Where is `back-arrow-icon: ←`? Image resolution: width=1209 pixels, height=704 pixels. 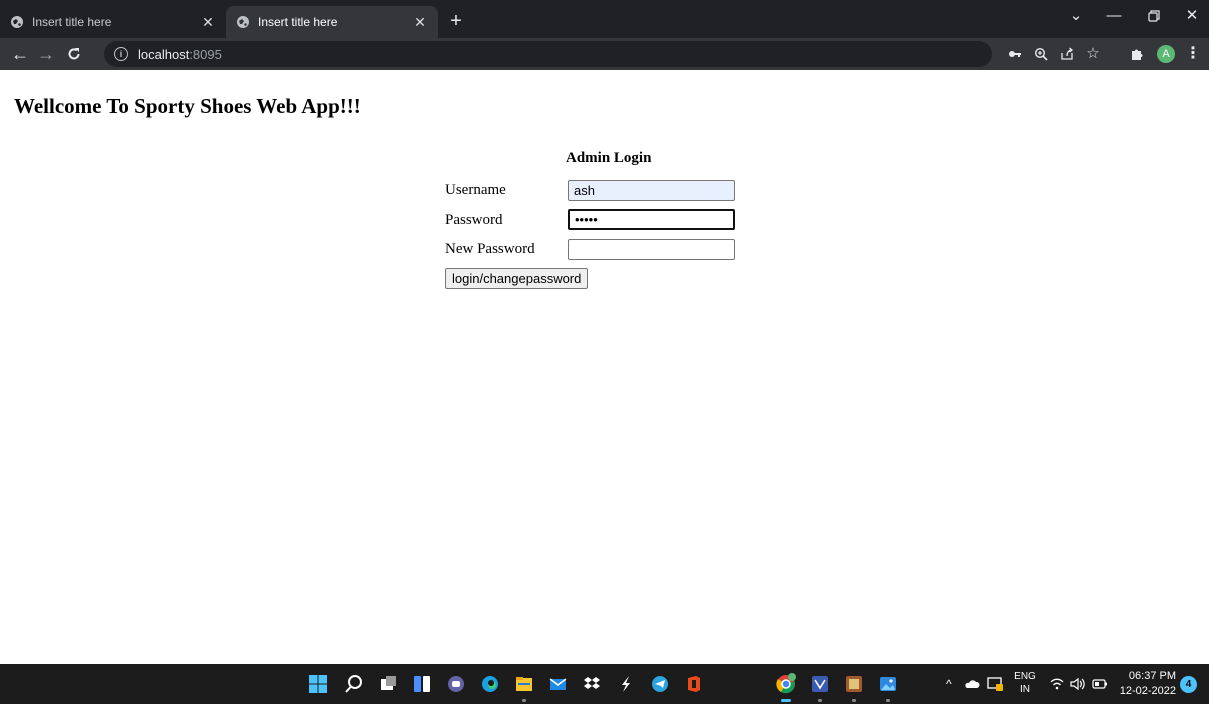 back-arrow-icon: ← is located at coordinates (20, 54).